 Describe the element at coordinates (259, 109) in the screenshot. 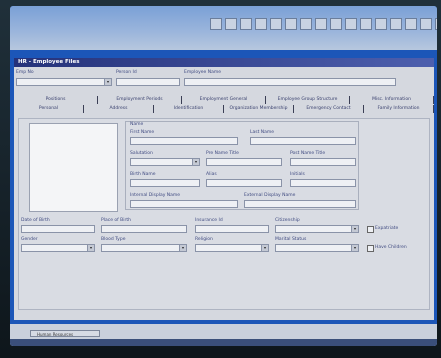

I see `tab-organization-membership: Organization Membership` at that location.